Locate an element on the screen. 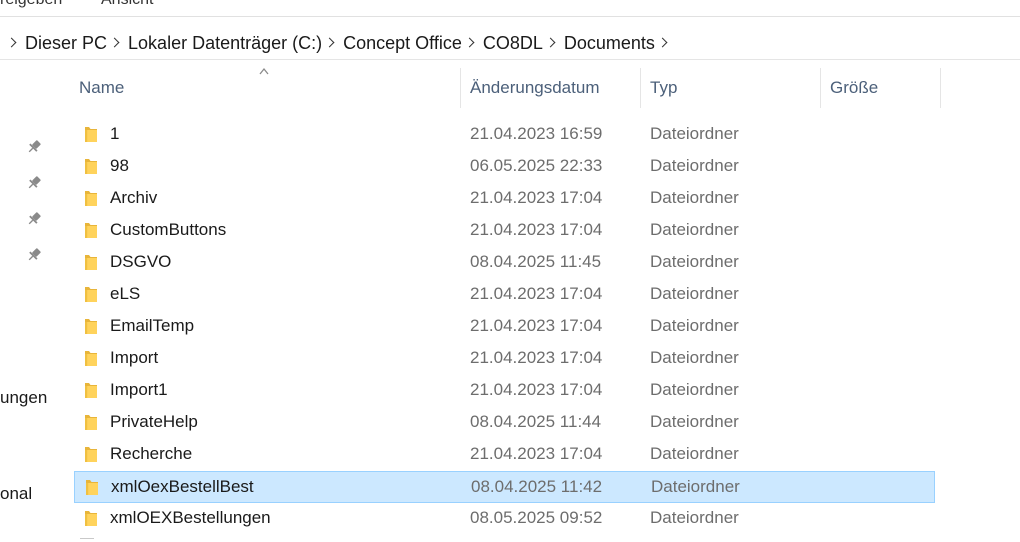 This screenshot has width=1020, height=542. sort-ascending-icon is located at coordinates (264, 71).